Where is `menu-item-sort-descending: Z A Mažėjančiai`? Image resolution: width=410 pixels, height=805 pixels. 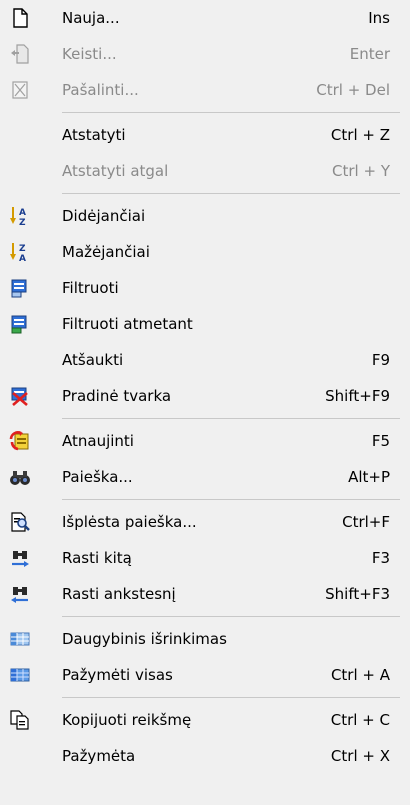 menu-item-sort-descending: Z A Mažėjančiai is located at coordinates (205, 252).